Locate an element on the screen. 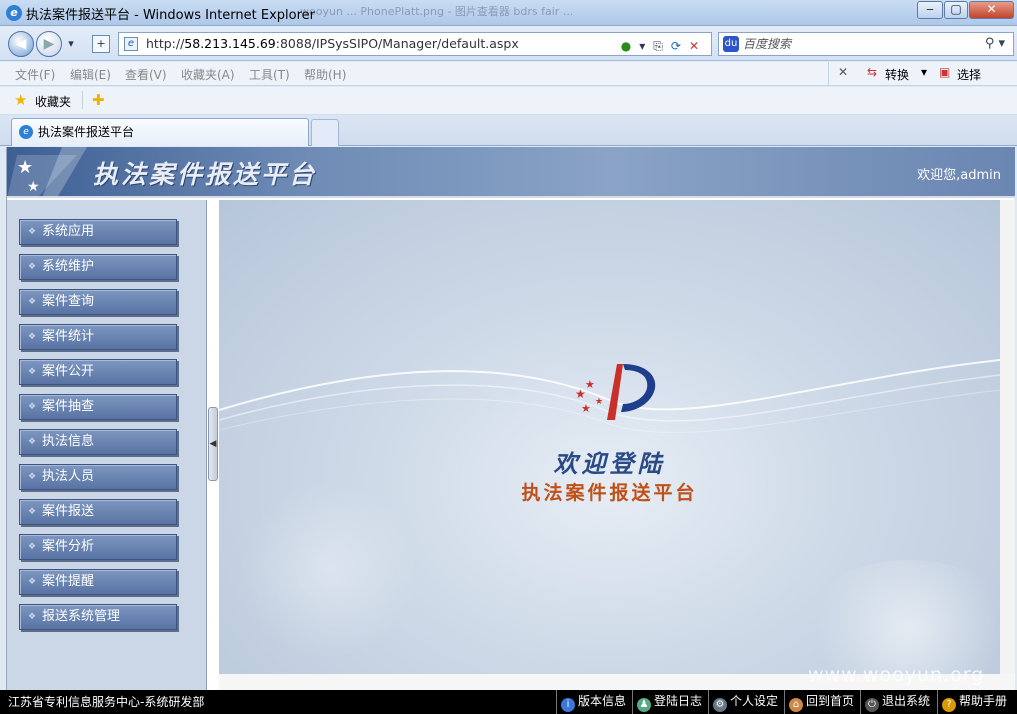  help-icon: ? is located at coordinates (949, 705).